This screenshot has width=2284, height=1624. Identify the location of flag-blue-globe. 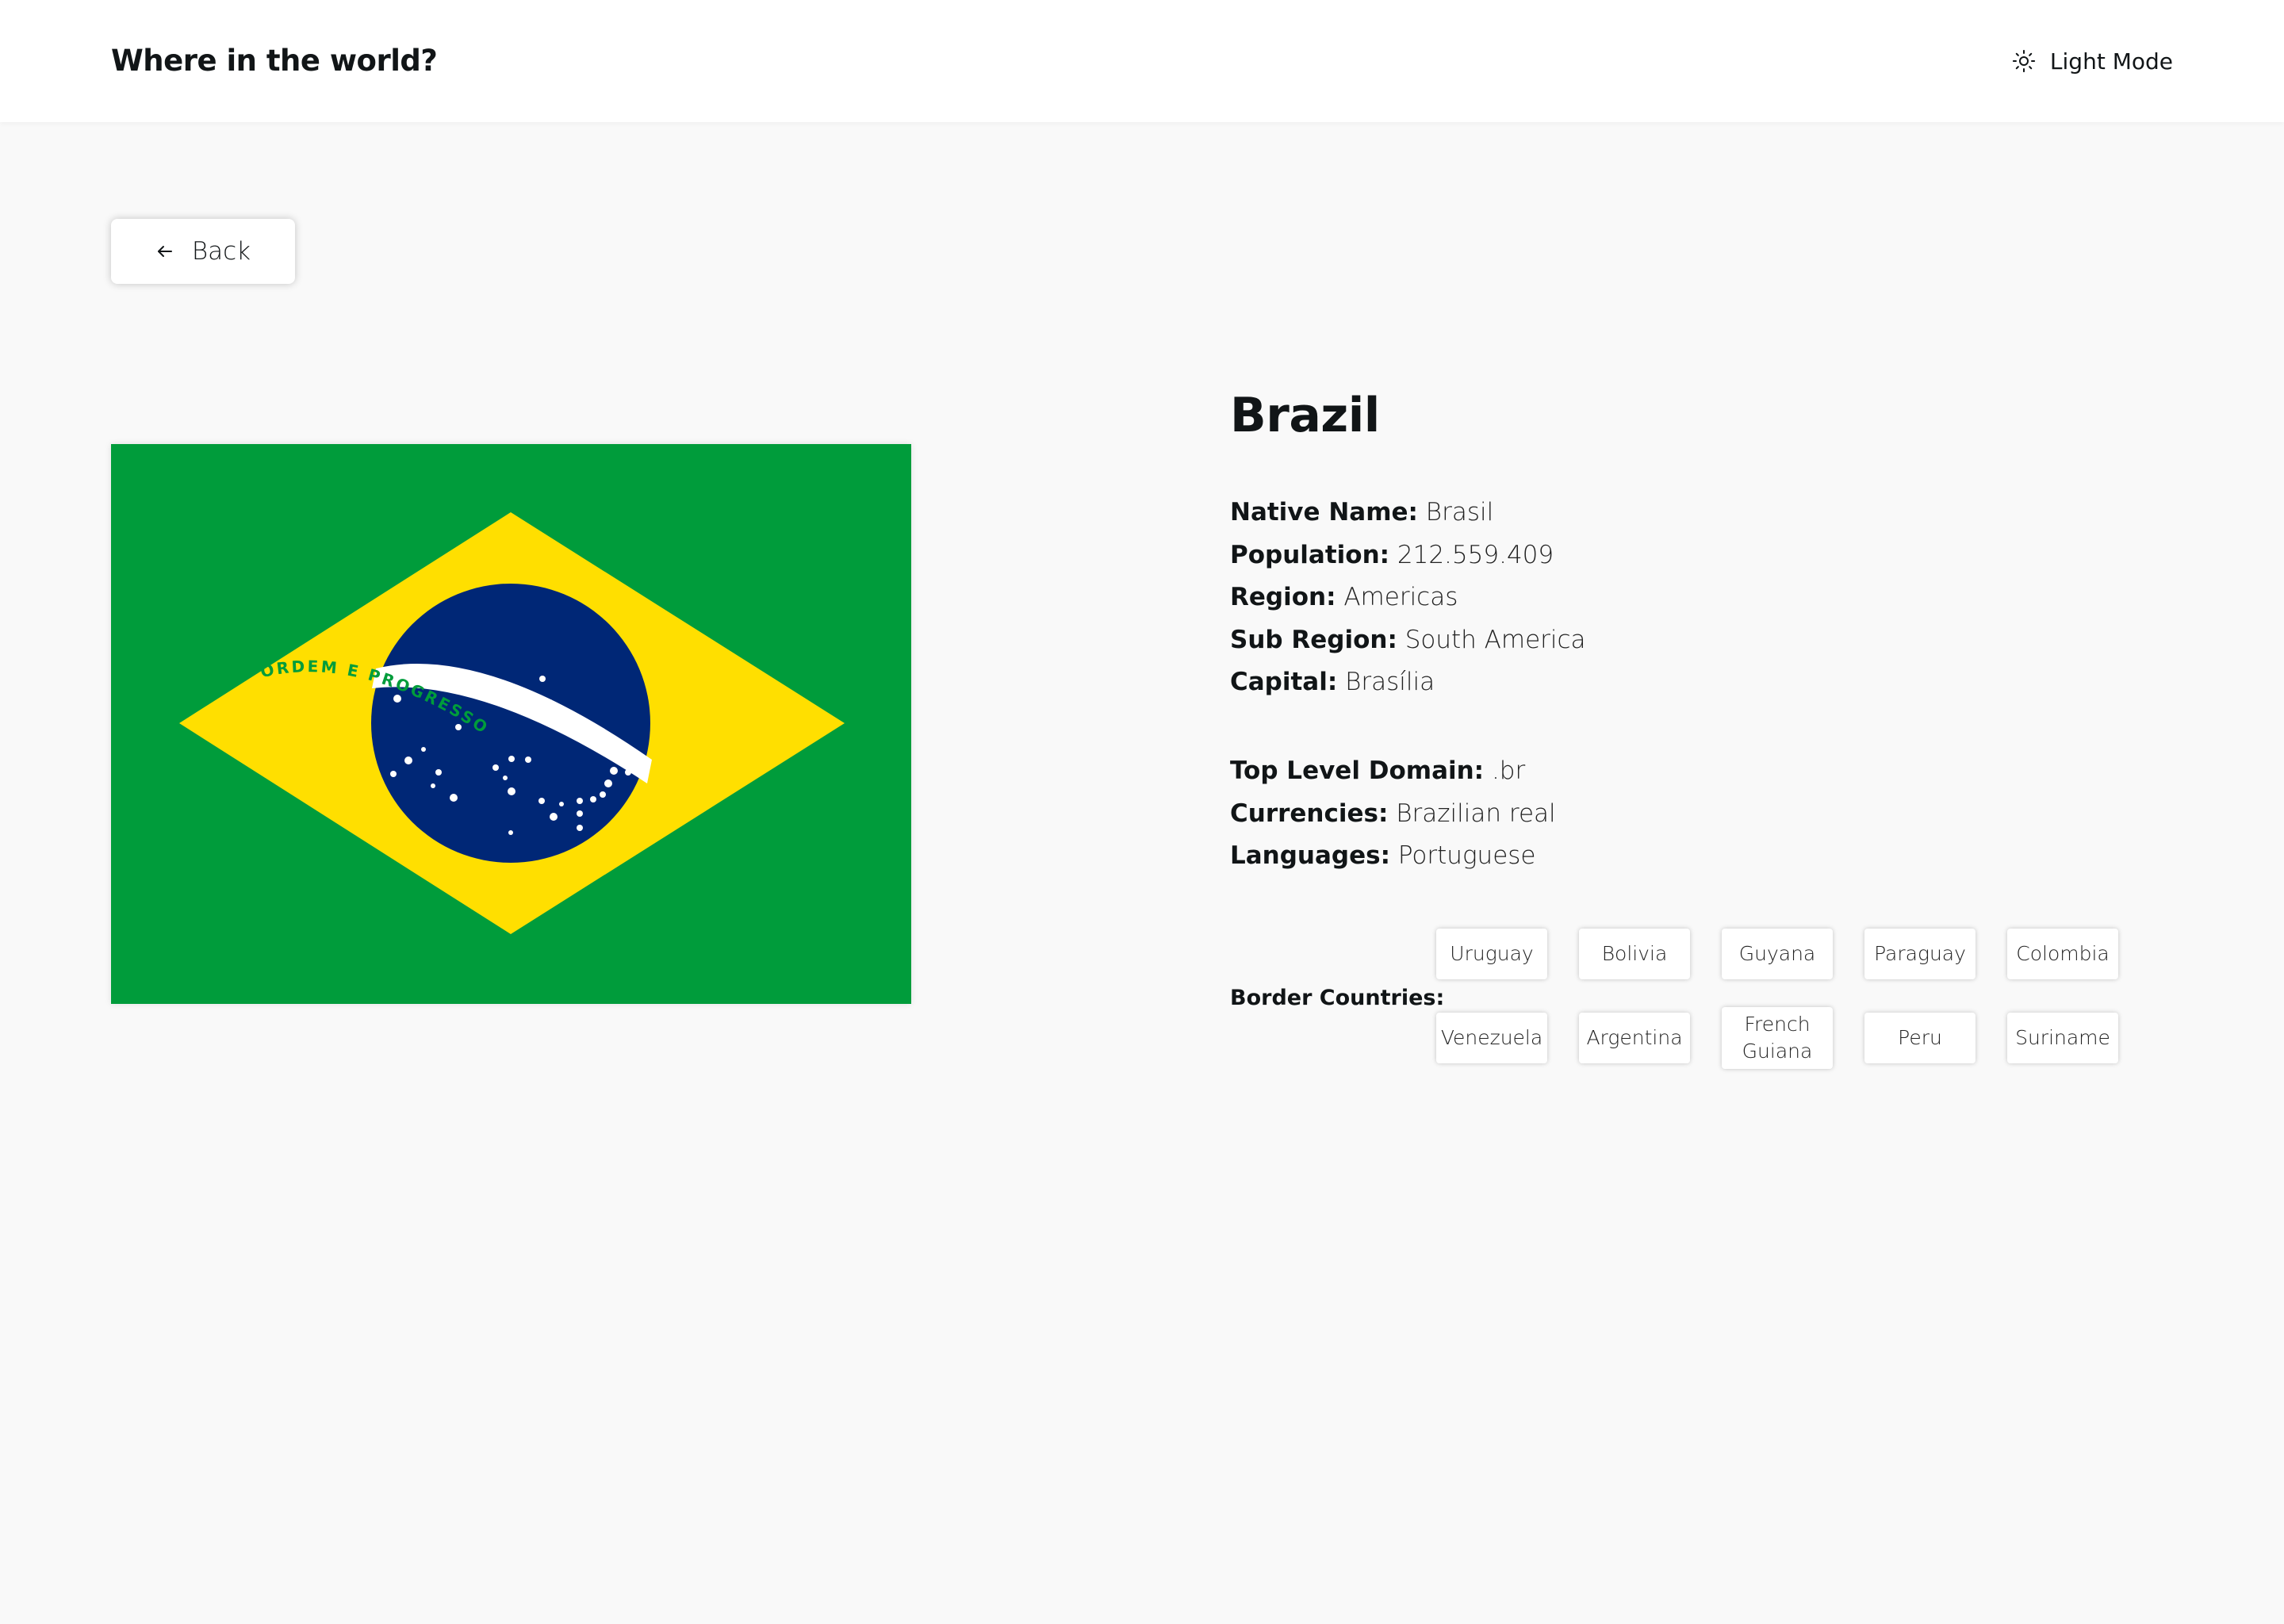
(510, 723).